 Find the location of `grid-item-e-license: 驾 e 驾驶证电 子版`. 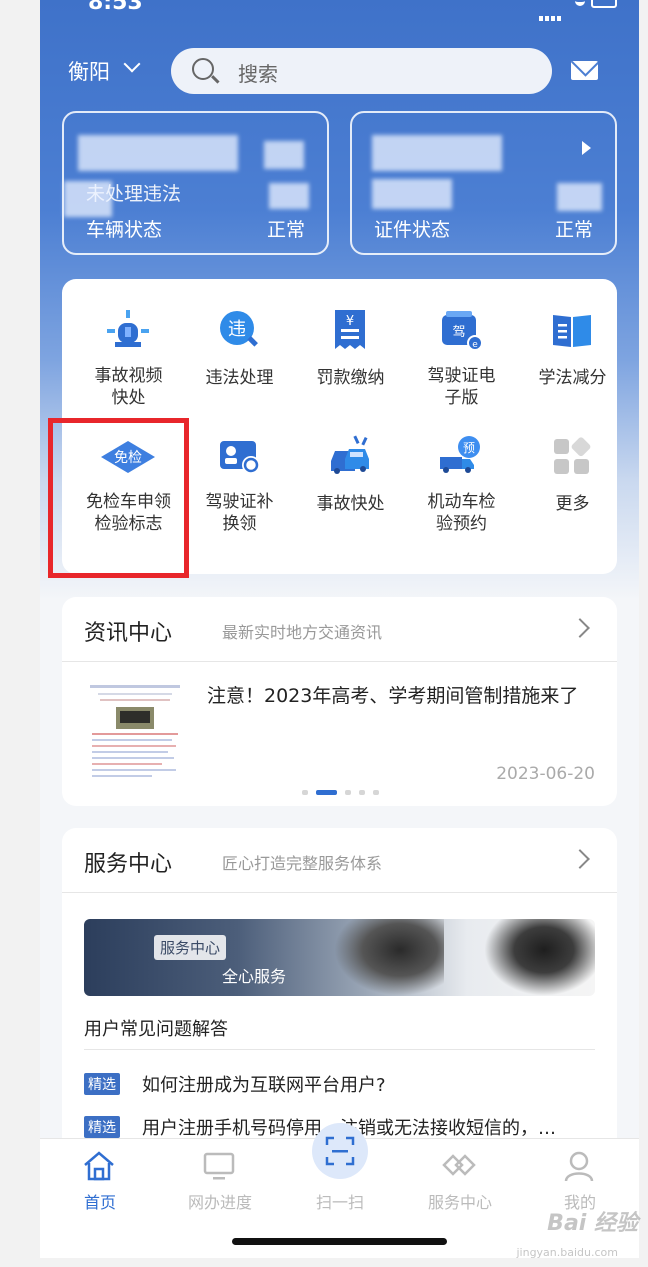

grid-item-e-license: 驾 e 驾驶证电 子版 is located at coordinates (461, 363).